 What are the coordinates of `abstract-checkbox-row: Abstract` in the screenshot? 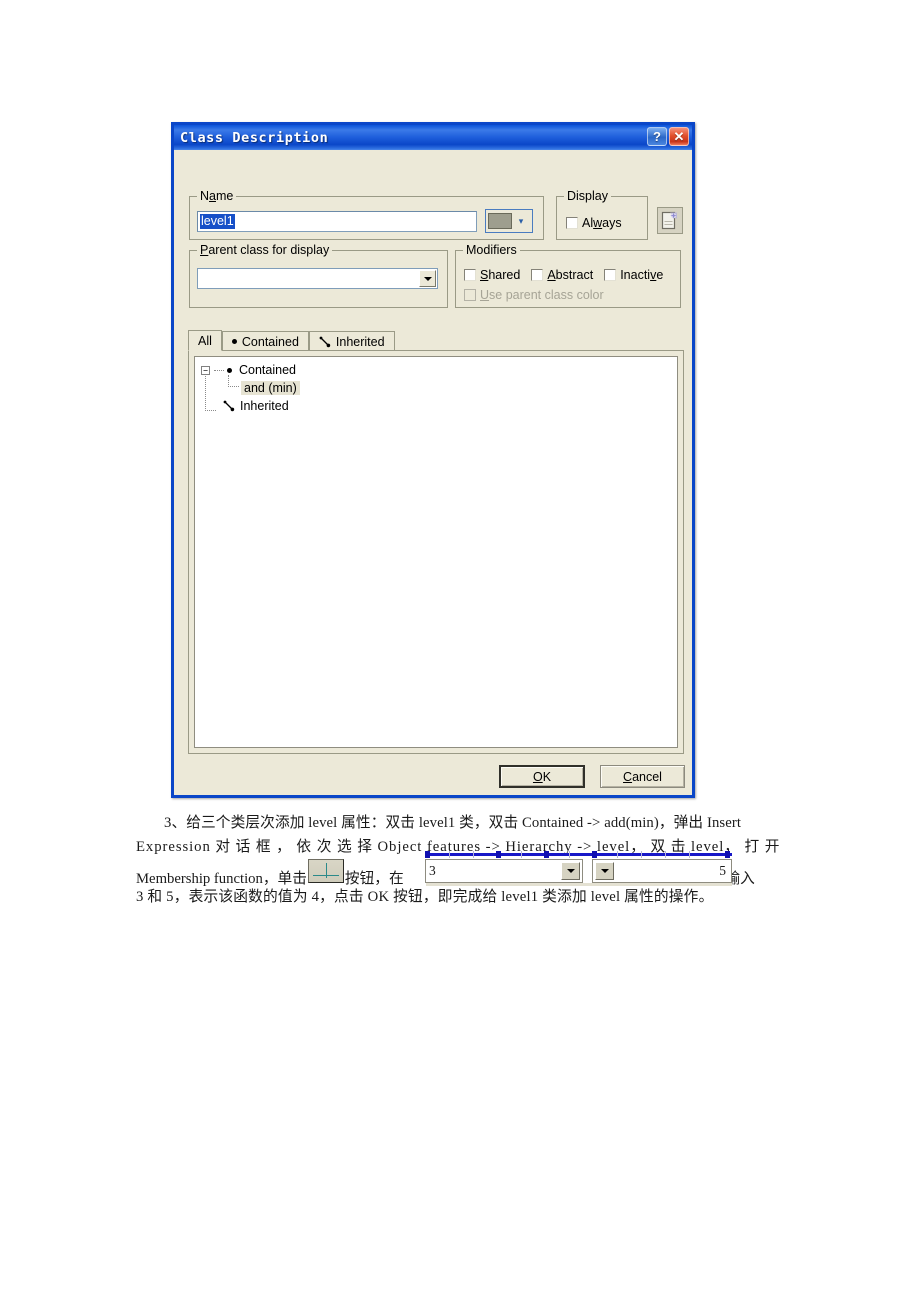 It's located at (562, 275).